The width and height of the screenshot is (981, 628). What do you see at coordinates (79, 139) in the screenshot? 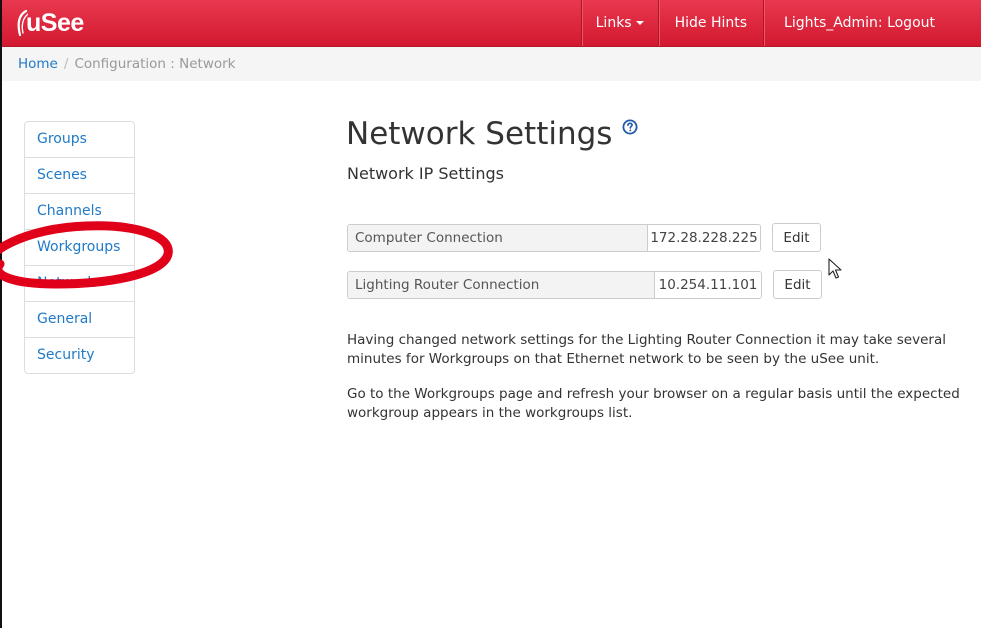
I see `sidebar-item-groups: Groups` at bounding box center [79, 139].